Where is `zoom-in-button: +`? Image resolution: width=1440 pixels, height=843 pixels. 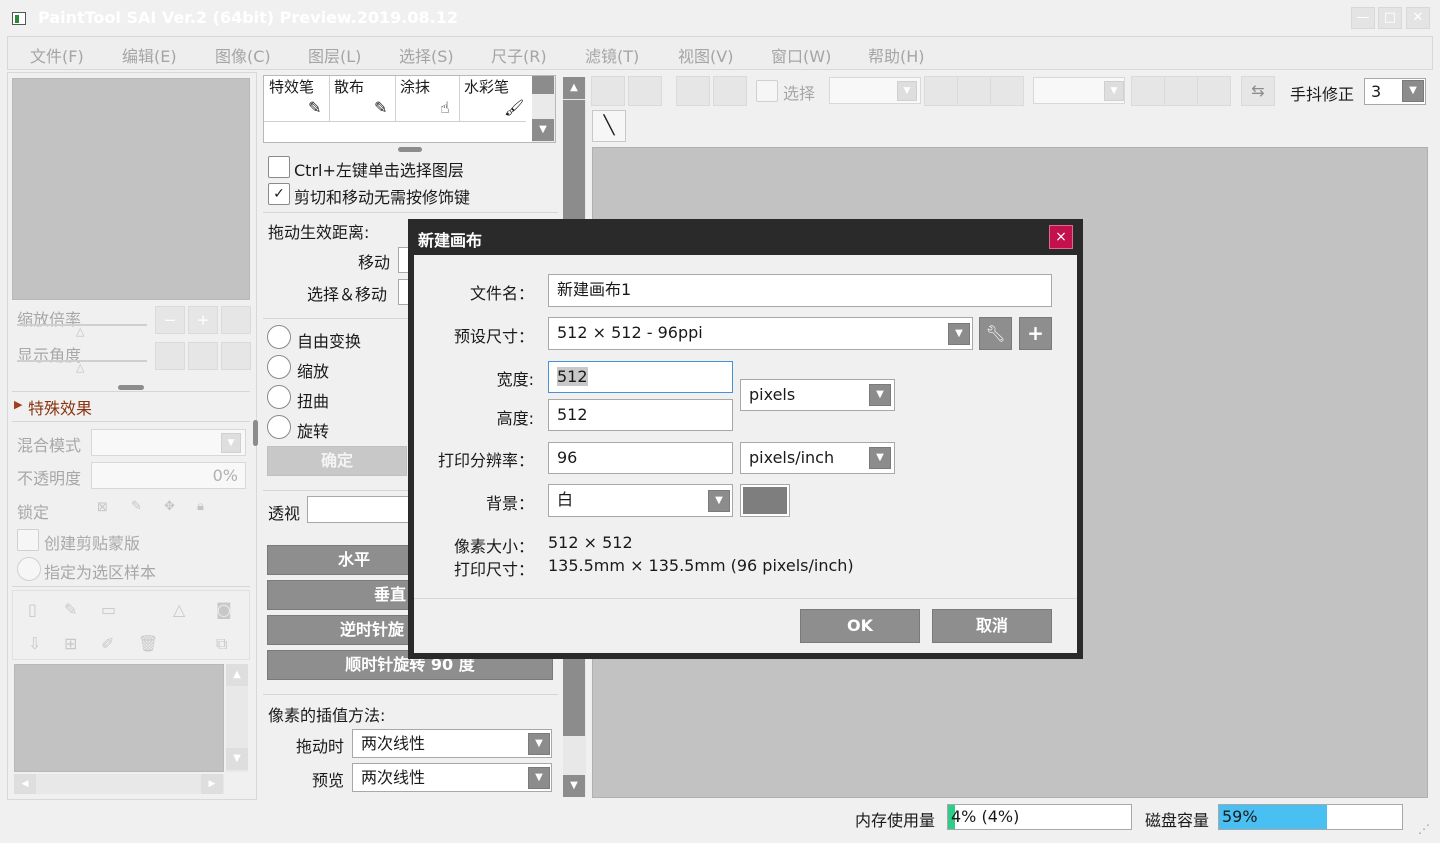 zoom-in-button: + is located at coordinates (203, 320).